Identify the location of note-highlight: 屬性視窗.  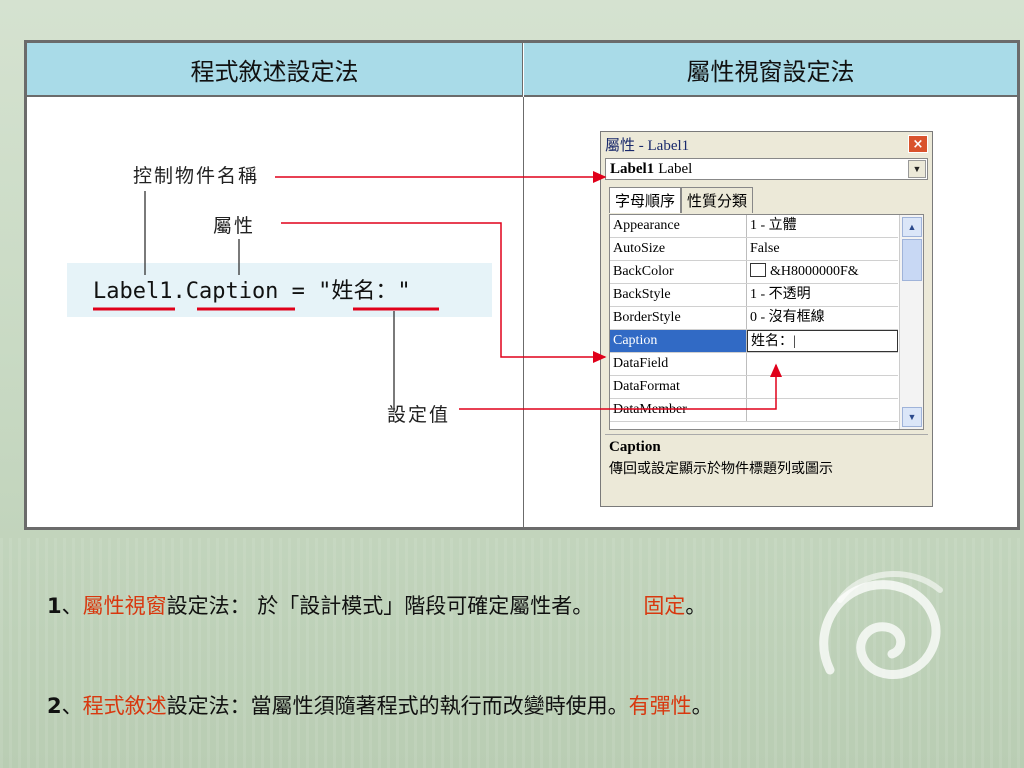
(124, 606).